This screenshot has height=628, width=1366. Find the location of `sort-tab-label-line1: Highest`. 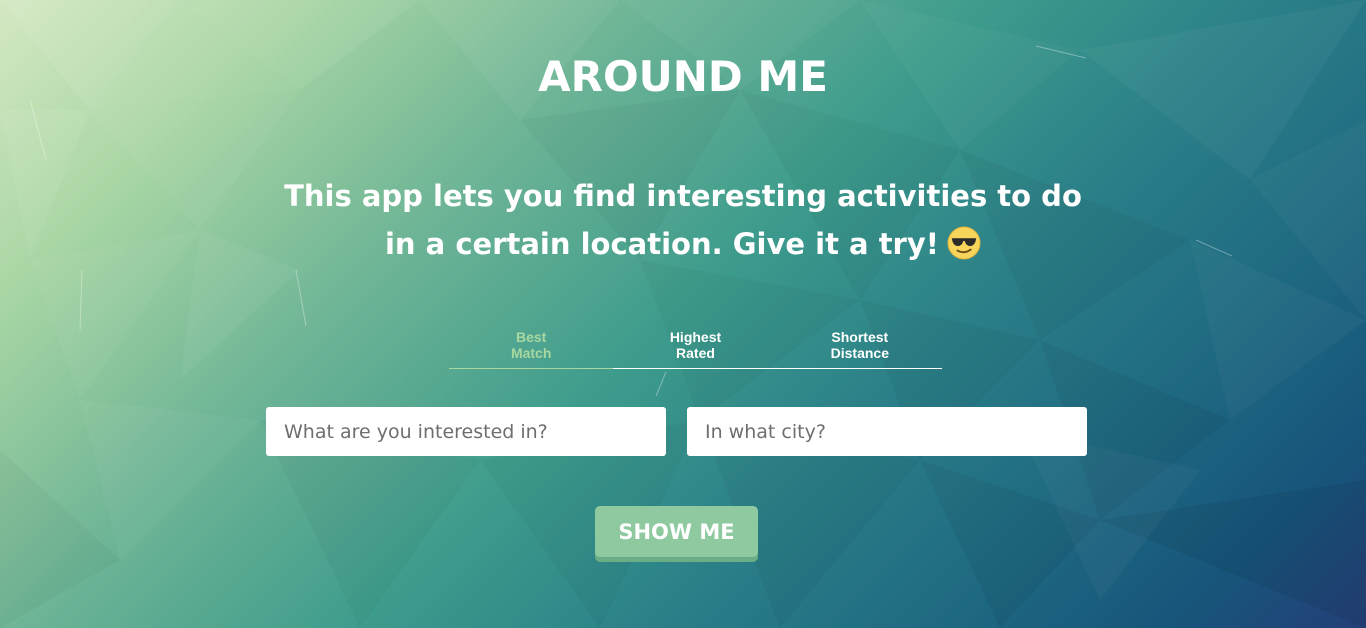

sort-tab-label-line1: Highest is located at coordinates (695, 337).